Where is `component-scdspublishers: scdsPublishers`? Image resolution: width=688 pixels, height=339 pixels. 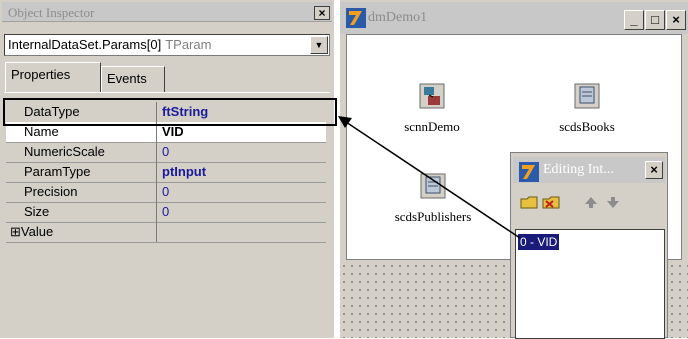 component-scdspublishers: scdsPublishers is located at coordinates (433, 199).